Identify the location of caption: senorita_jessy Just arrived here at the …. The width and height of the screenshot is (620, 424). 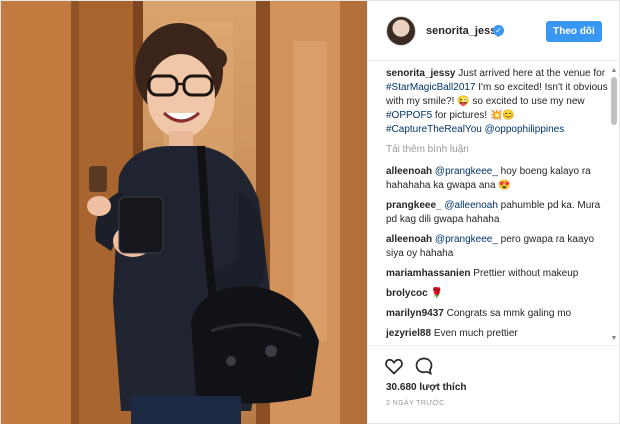
(497, 102).